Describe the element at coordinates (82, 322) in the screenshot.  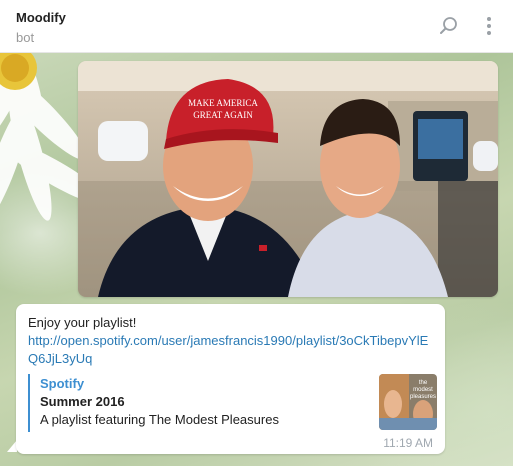
I see `message-text: Enjoy your playlist!` at that location.